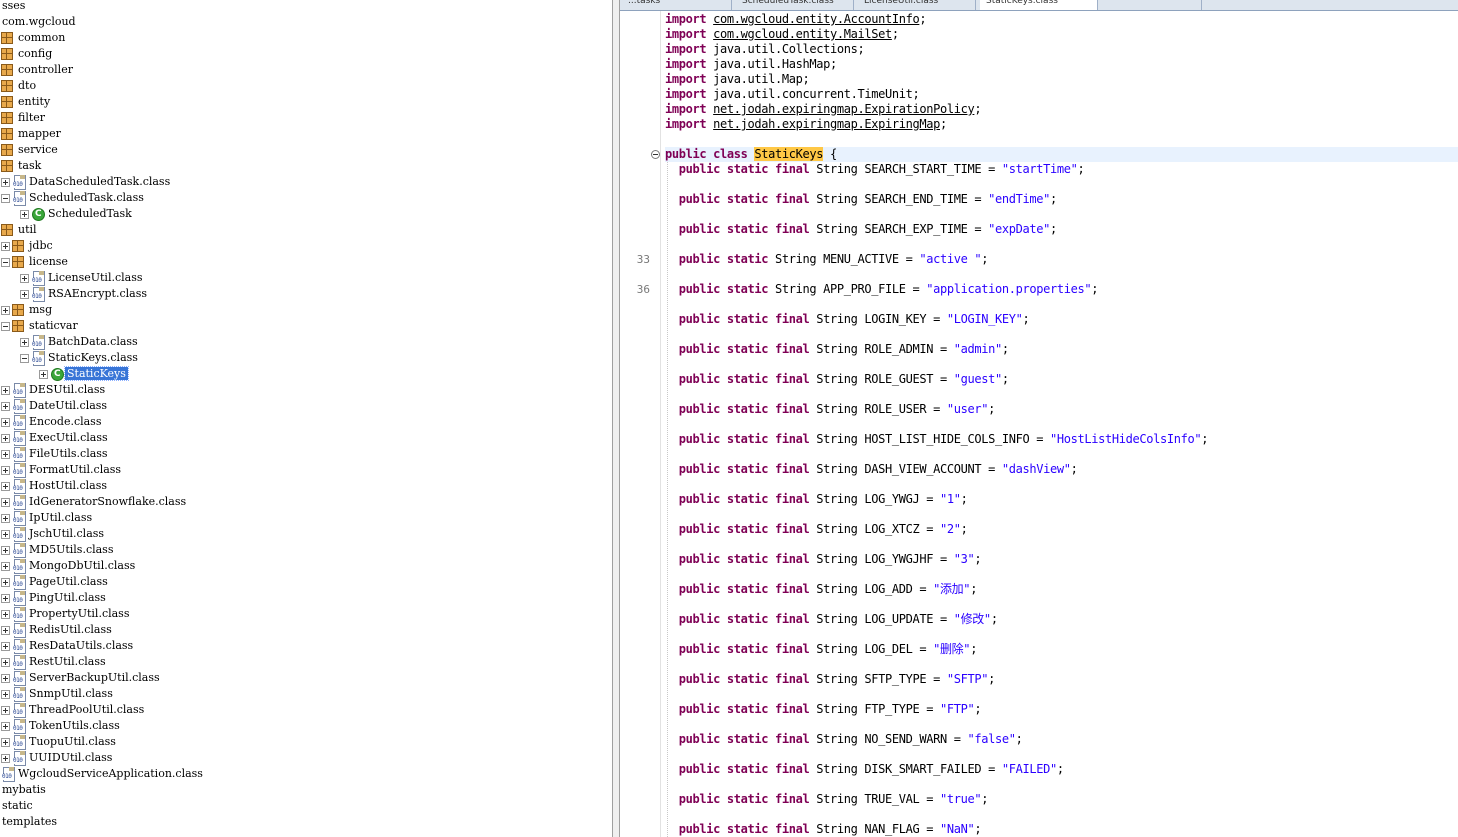  What do you see at coordinates (61, 726) in the screenshot?
I see `tree-row: 010 TokenUtils.class` at bounding box center [61, 726].